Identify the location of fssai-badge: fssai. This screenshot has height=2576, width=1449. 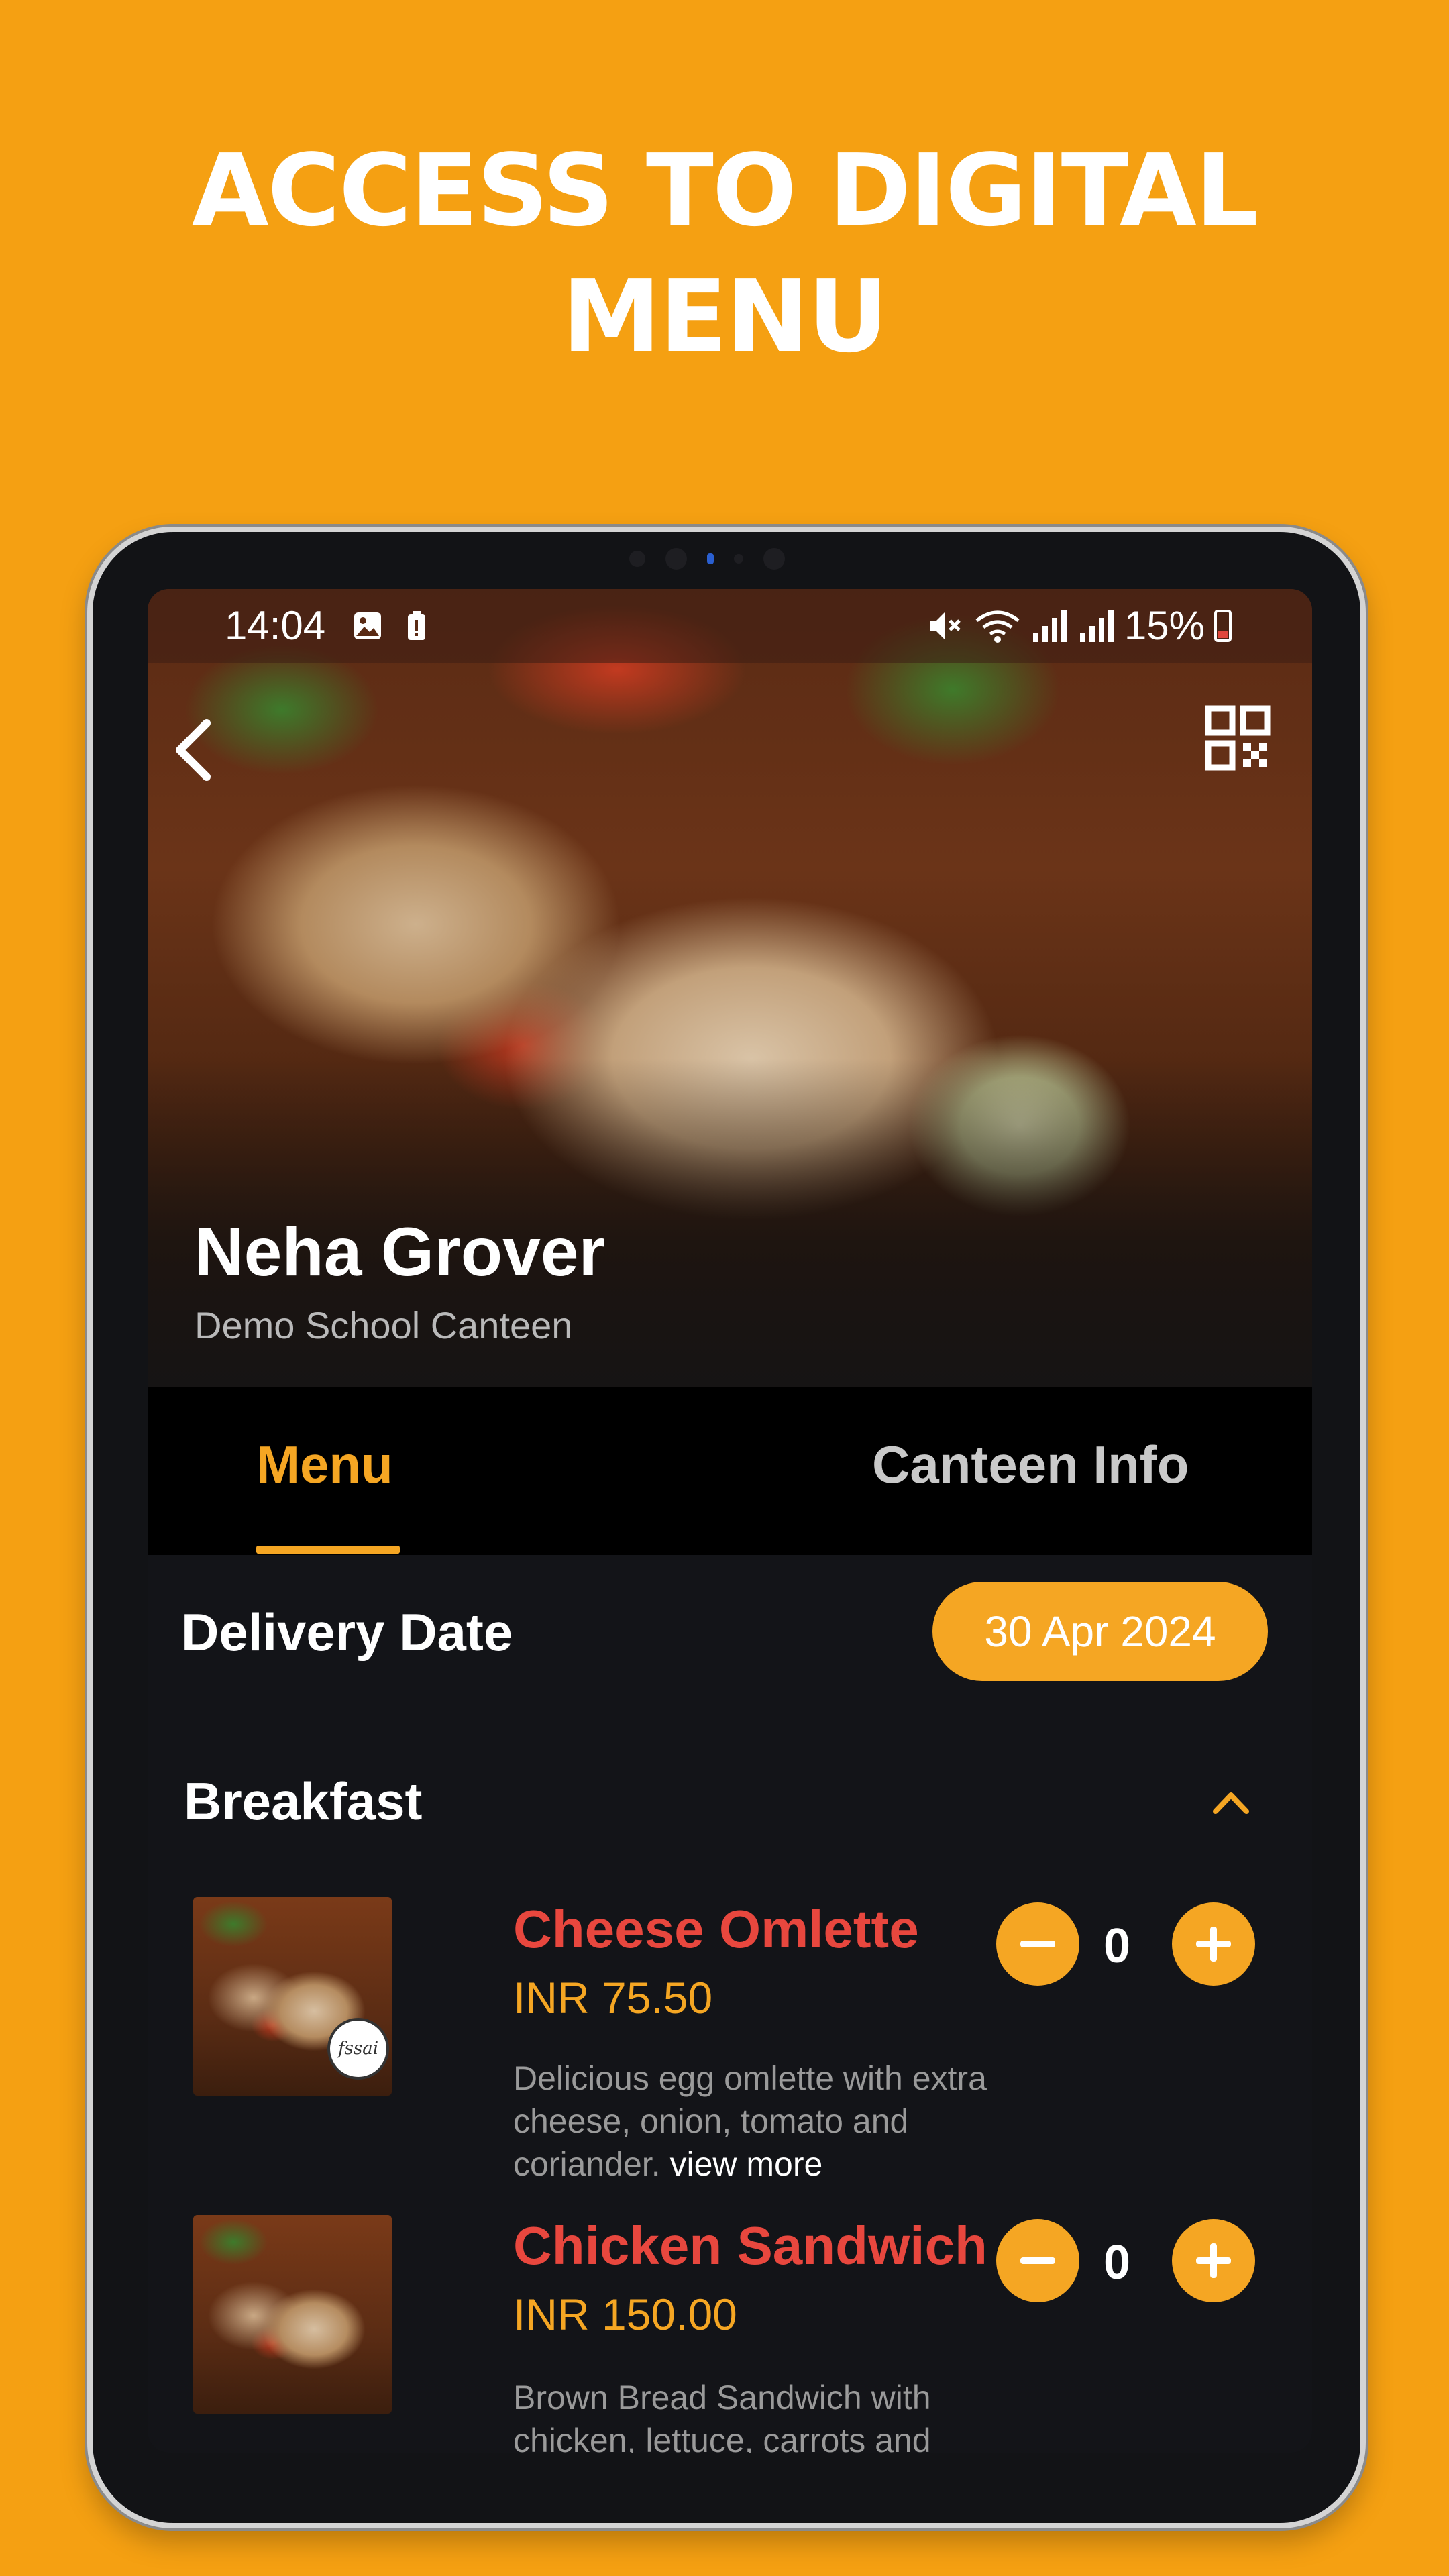
(358, 2049).